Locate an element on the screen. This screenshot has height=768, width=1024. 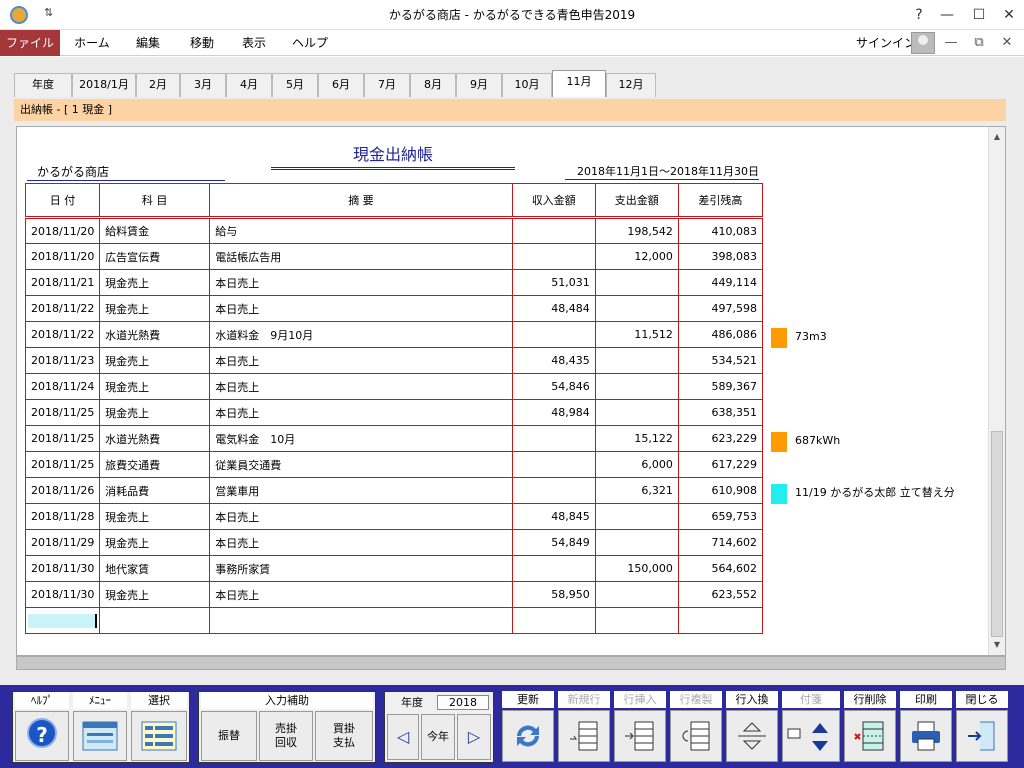
table-row: 2018/11/29 現金売上 本日売上 54,849 714,602 is located at coordinates (394, 542).